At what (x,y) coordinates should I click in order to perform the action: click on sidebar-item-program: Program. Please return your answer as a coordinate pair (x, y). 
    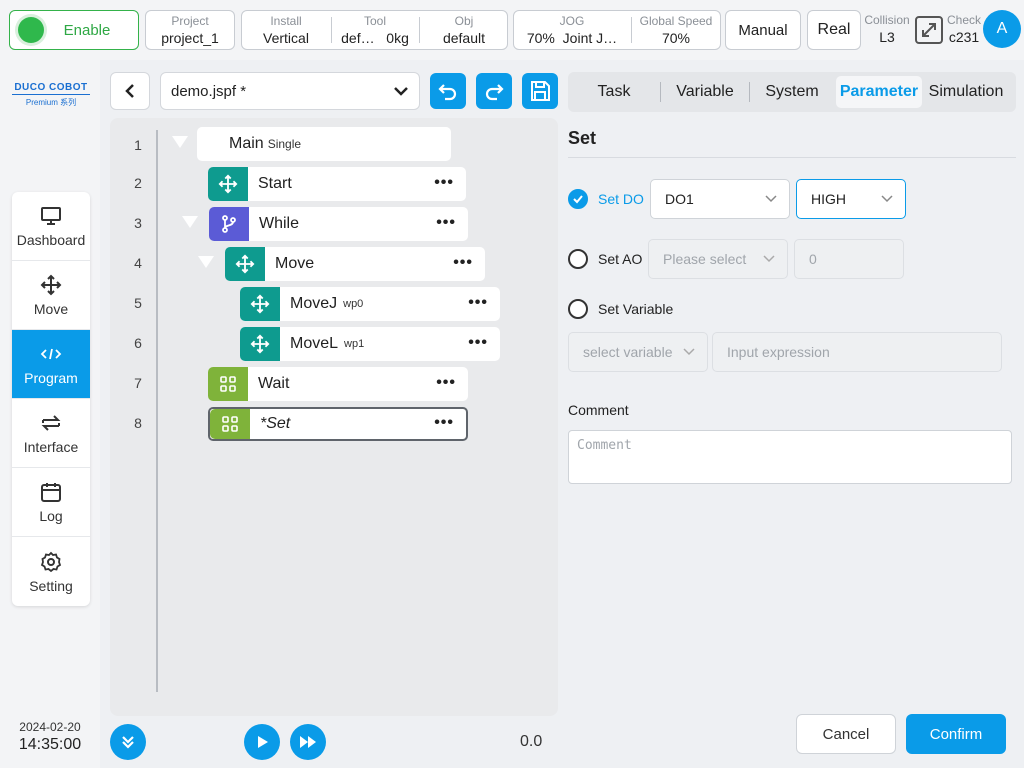
    Looking at the image, I should click on (51, 364).